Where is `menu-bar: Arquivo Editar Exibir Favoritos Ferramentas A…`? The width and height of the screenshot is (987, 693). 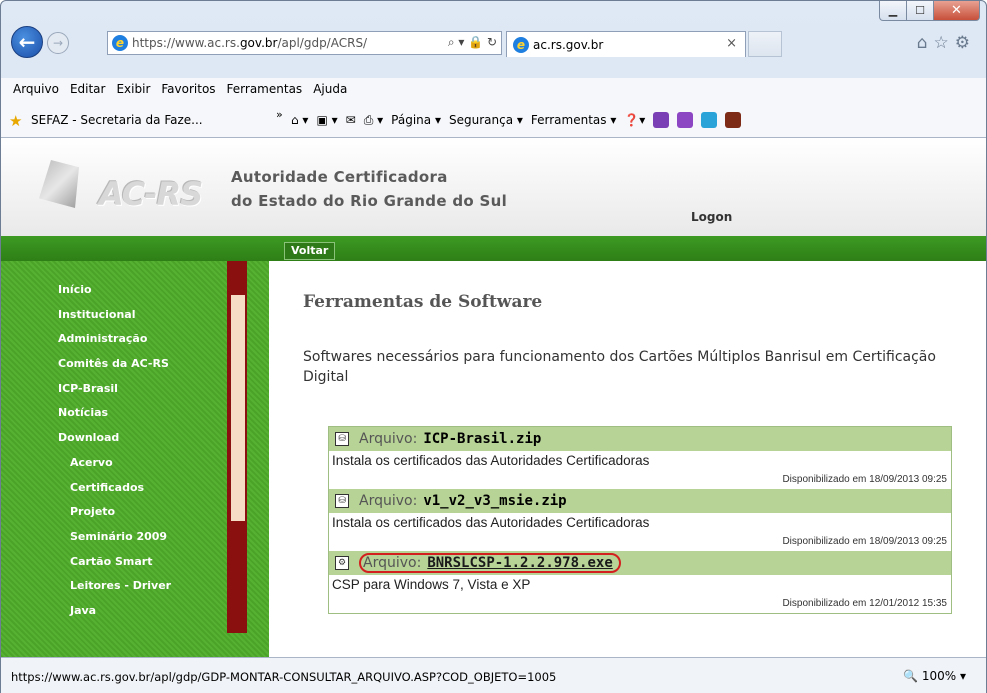
menu-bar: Arquivo Editar Exibir Favoritos Ferramentas A… is located at coordinates (493, 89).